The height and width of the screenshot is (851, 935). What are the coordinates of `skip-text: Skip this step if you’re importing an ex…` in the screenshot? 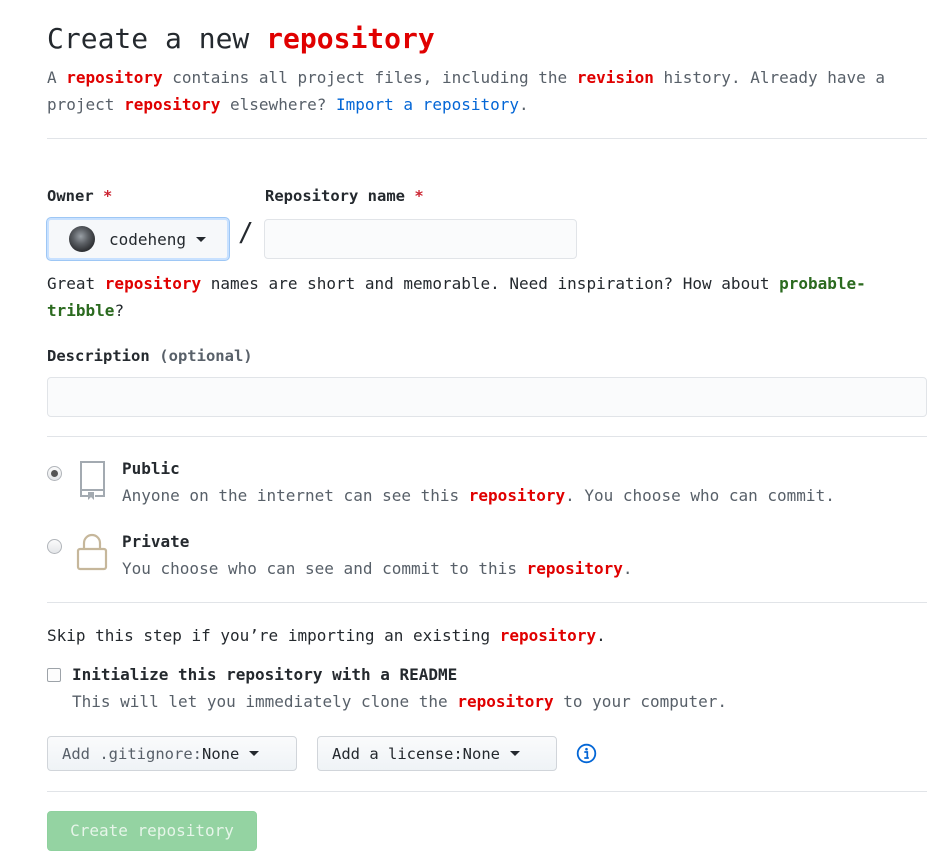 It's located at (273, 635).